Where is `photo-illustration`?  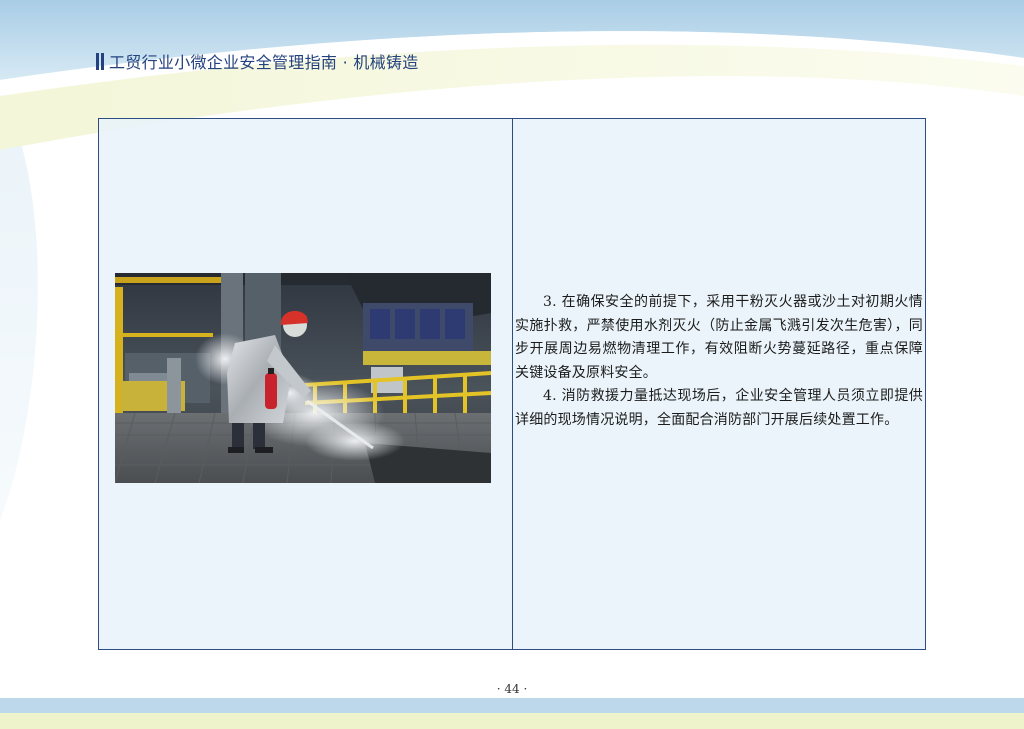
photo-illustration is located at coordinates (303, 378).